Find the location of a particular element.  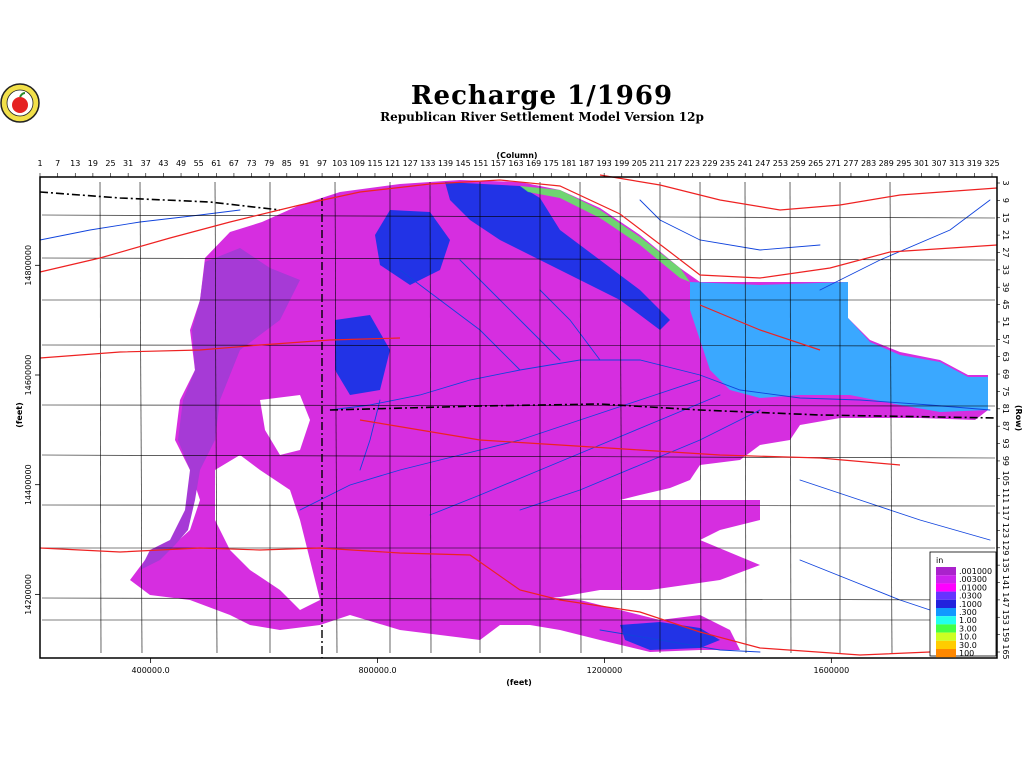

column-tick-label: 109 is located at coordinates (357, 163).